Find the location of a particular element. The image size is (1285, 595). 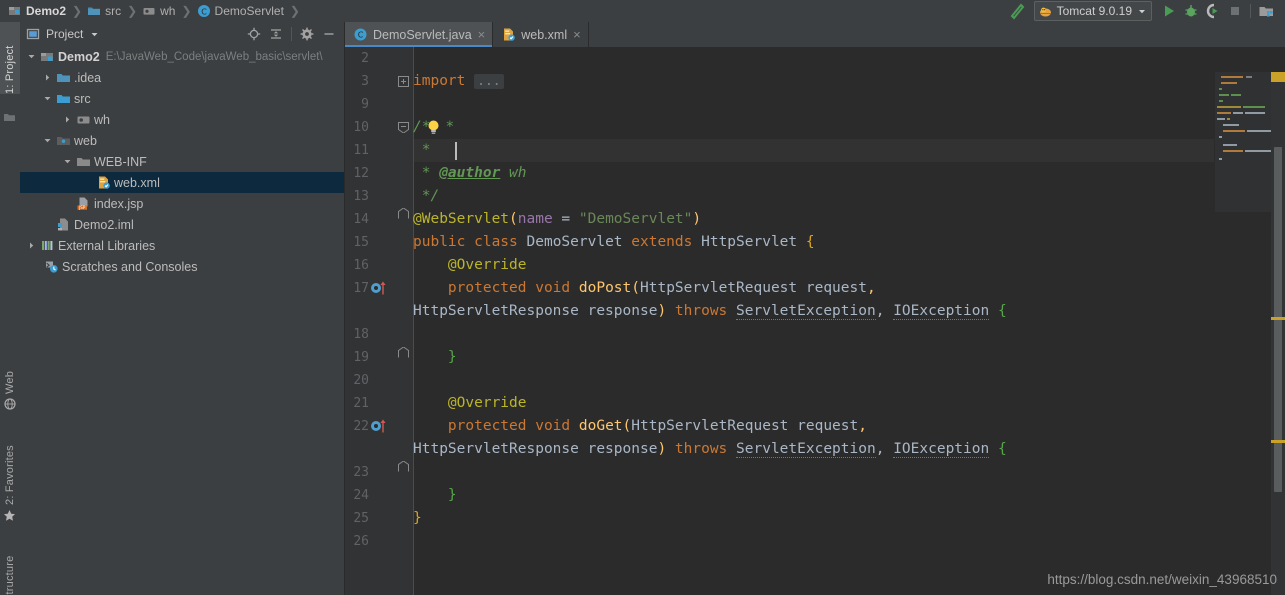

line-number: 18 is located at coordinates (361, 334).